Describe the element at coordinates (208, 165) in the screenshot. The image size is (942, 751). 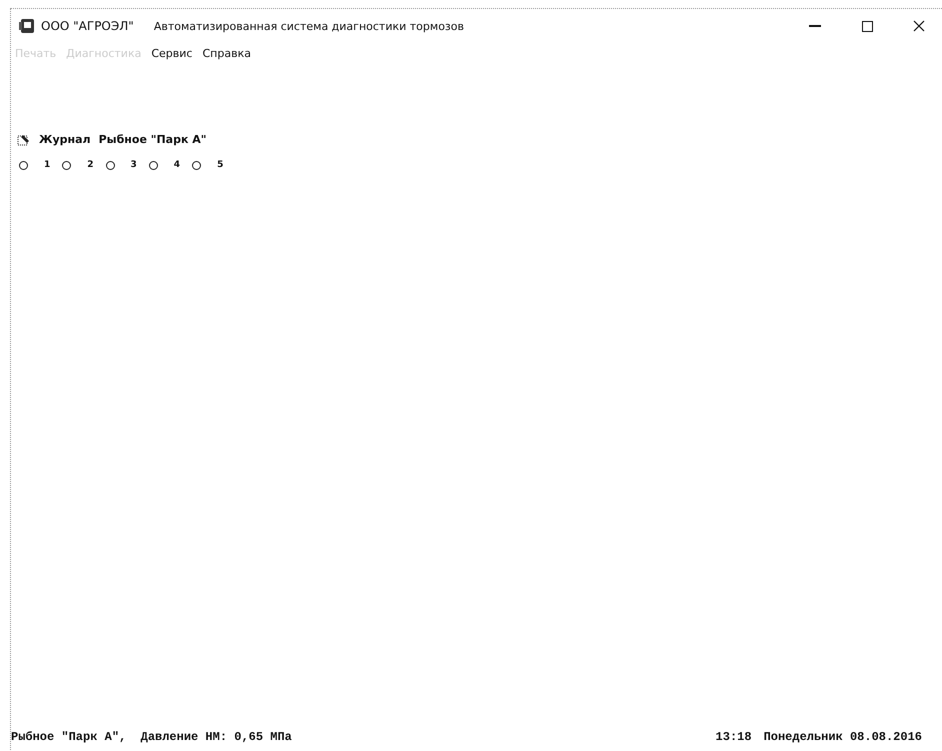
I see `radio-button: 5` at that location.